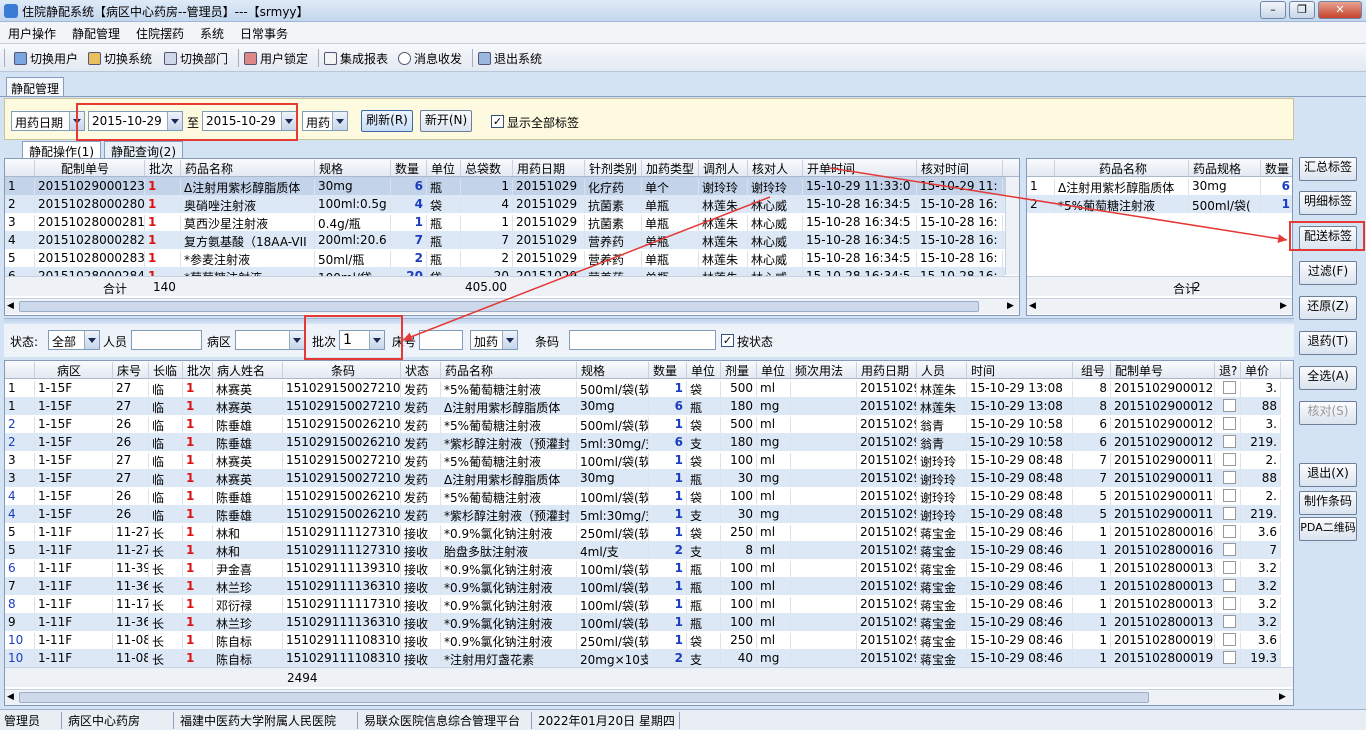  I want to click on status-date: 2022年01月20日 星期四, so click(607, 720).